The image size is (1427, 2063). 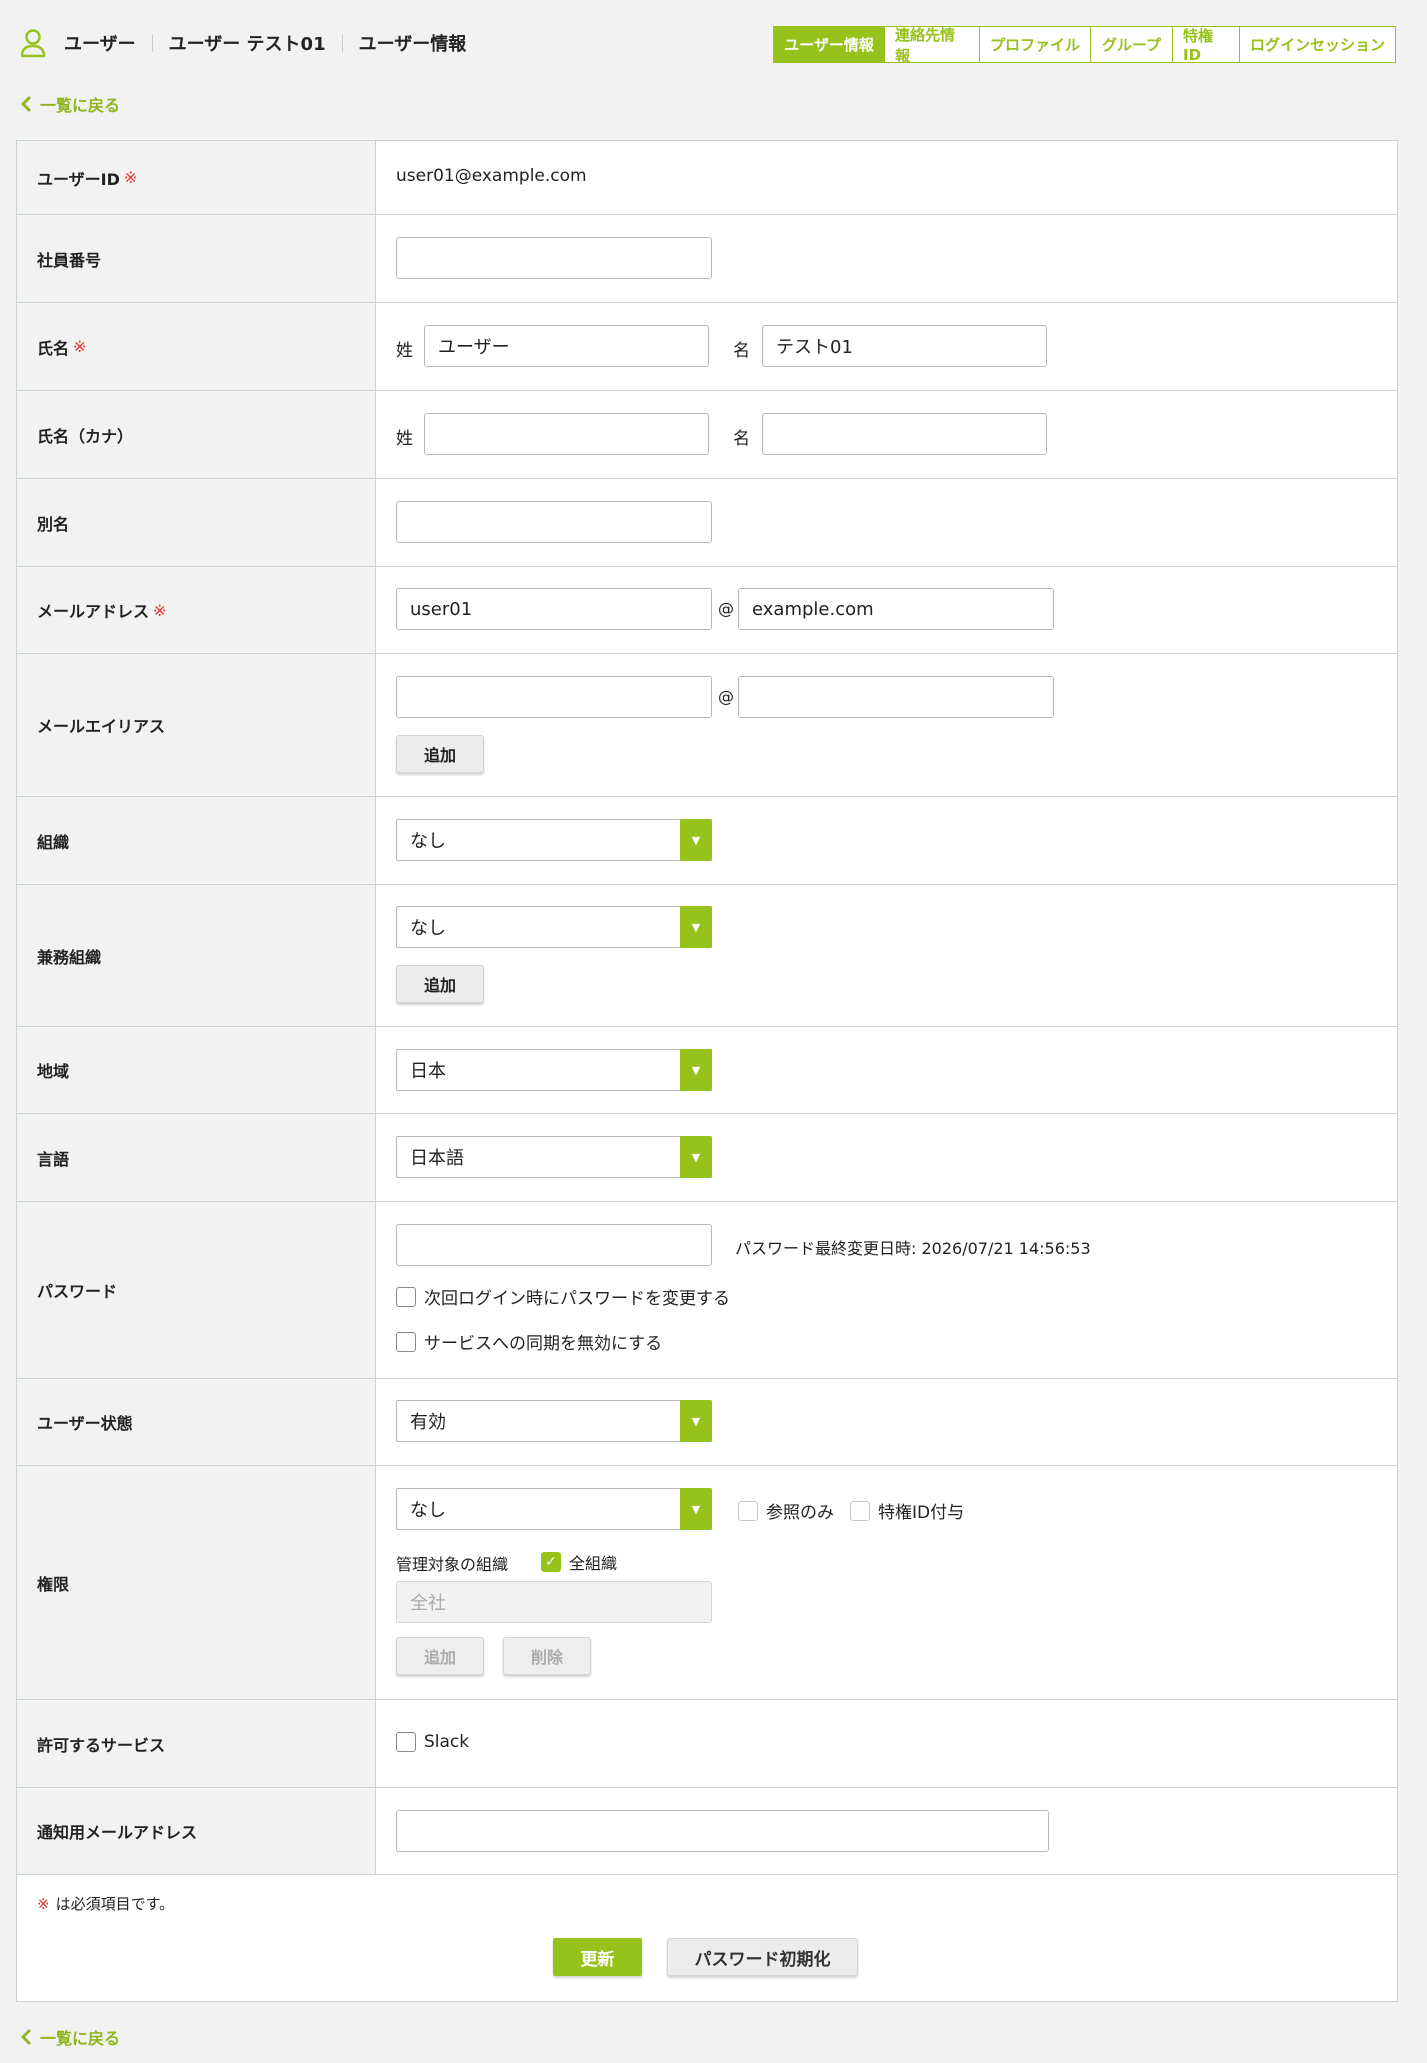 What do you see at coordinates (554, 697) in the screenshot?
I see `email-alias-local-input` at bounding box center [554, 697].